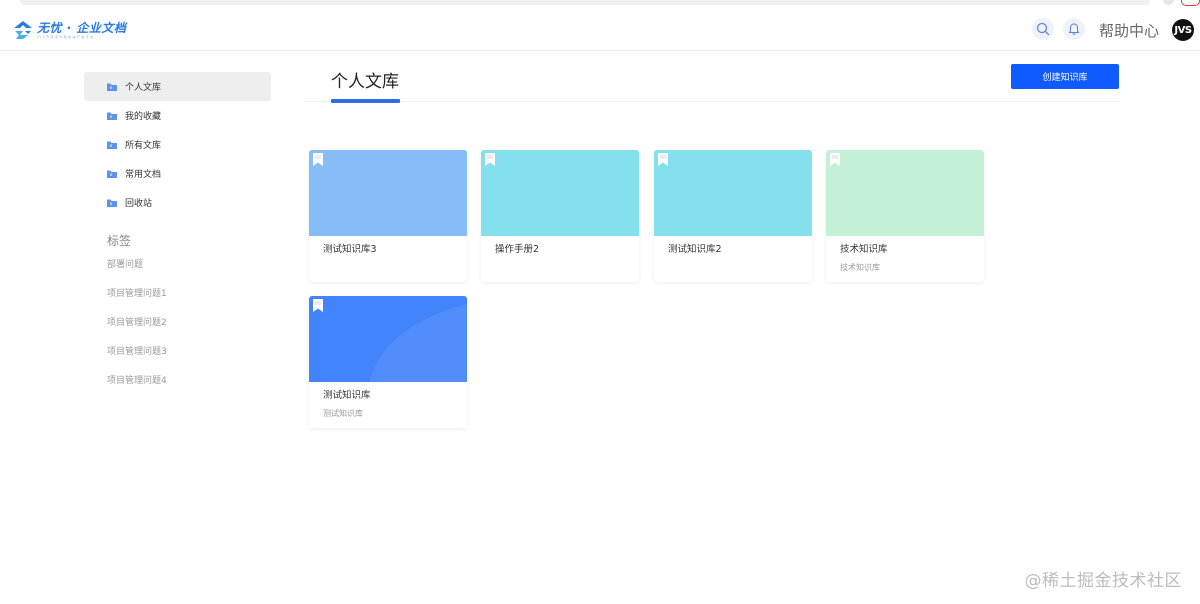  What do you see at coordinates (712, 101) in the screenshot?
I see `title-divider` at bounding box center [712, 101].